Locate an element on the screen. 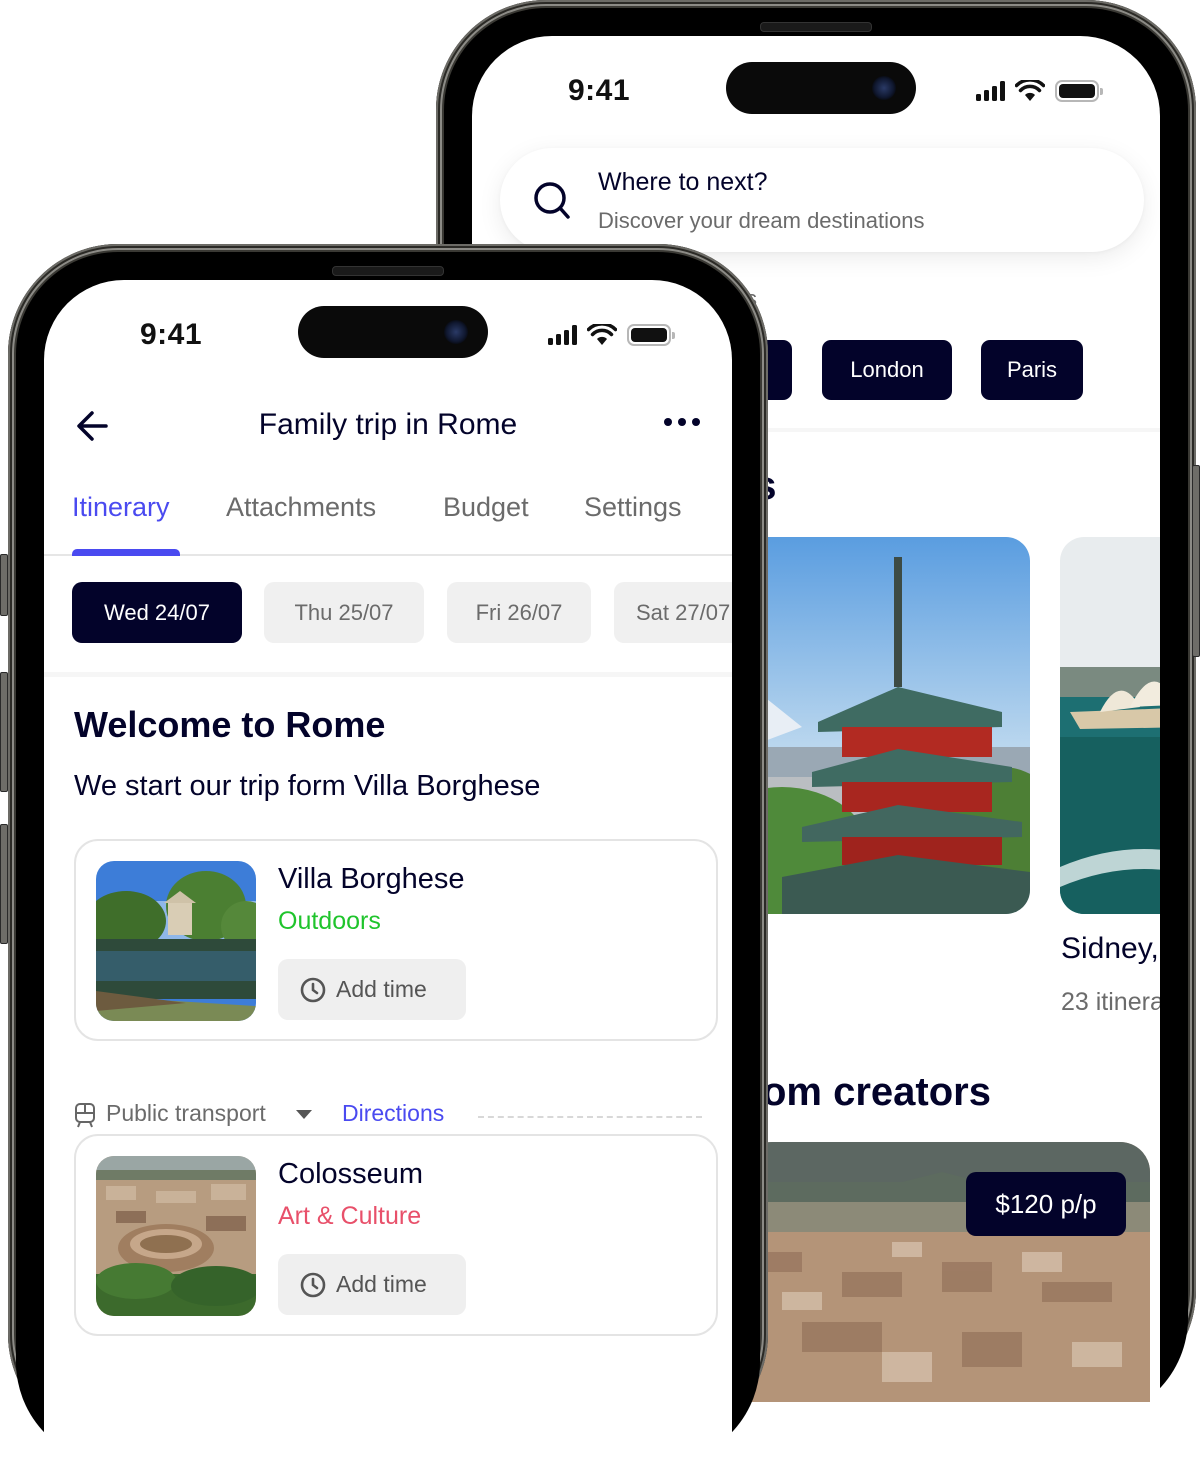  japan-pagoda-photo is located at coordinates (876, 725).